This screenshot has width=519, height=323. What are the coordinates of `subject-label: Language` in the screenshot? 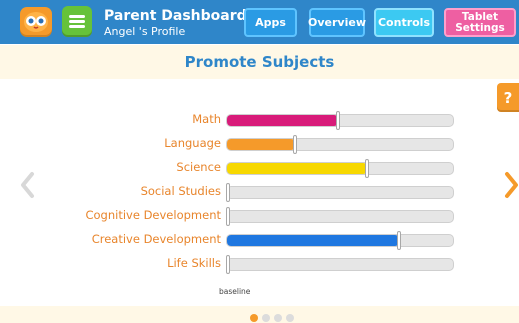 It's located at (192, 143).